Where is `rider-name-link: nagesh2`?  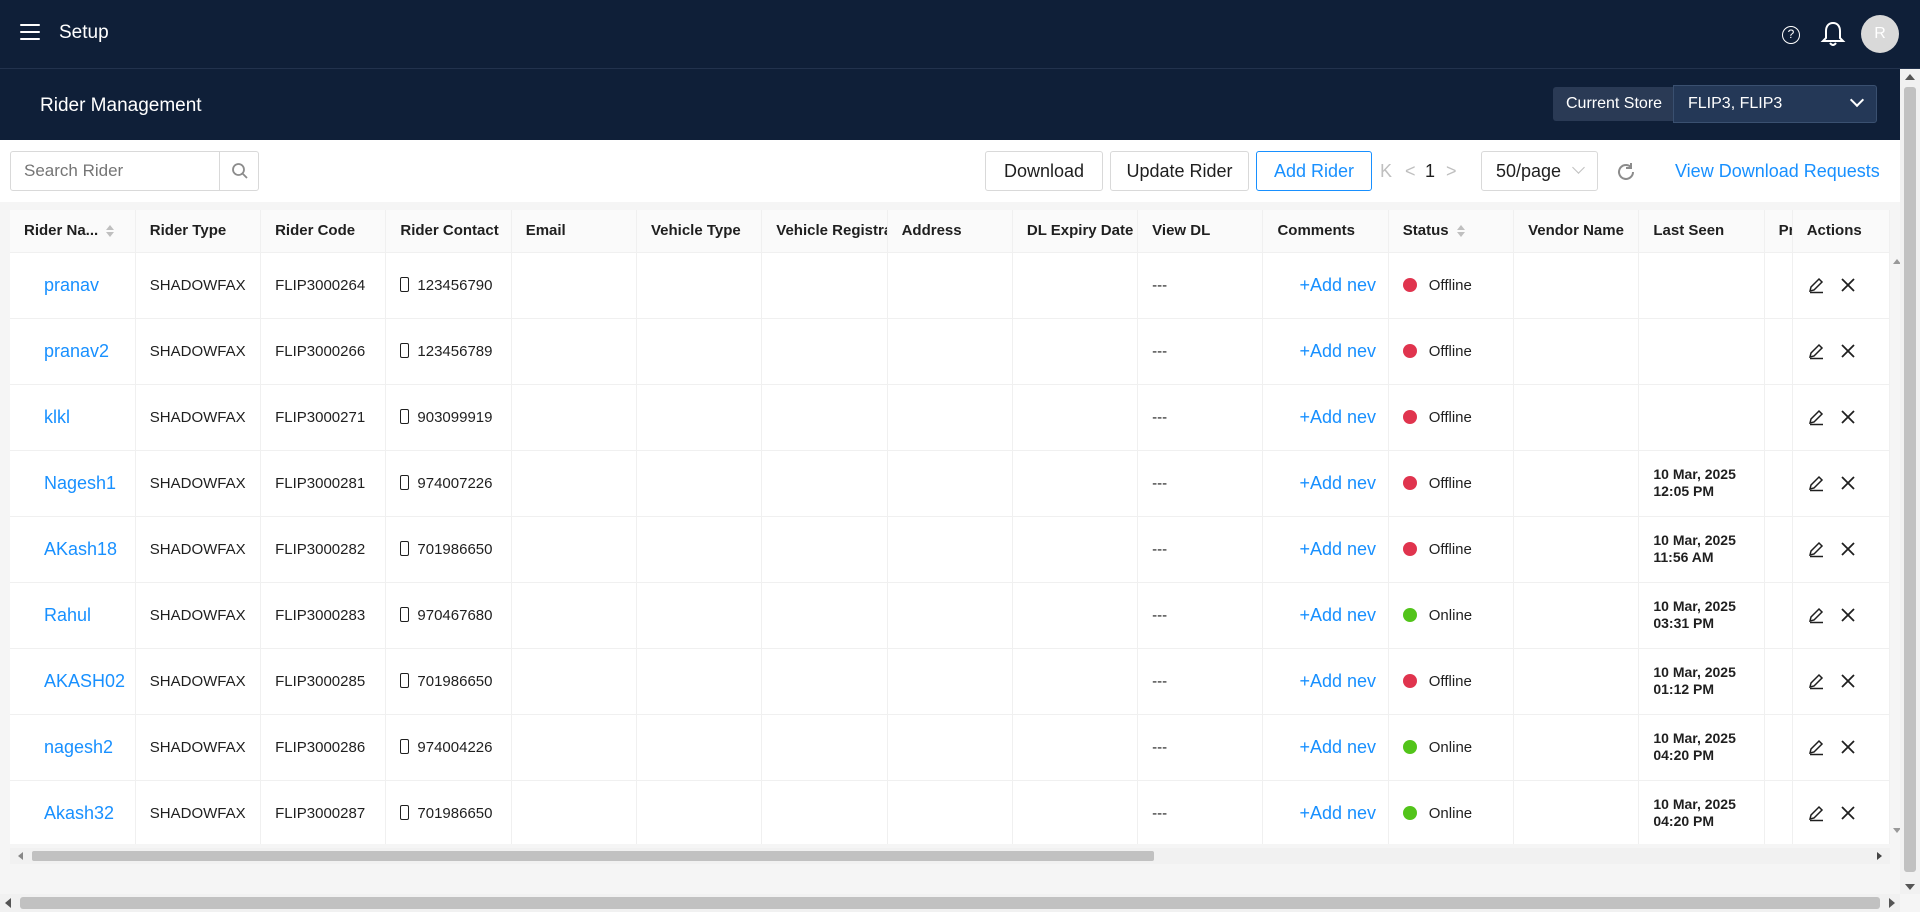
rider-name-link: nagesh2 is located at coordinates (68, 747).